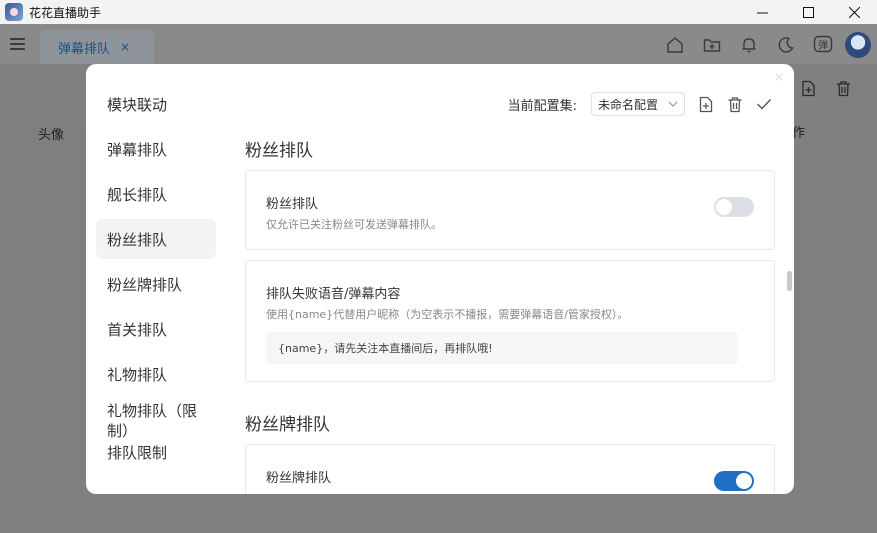 The width and height of the screenshot is (877, 533). I want to click on maximize-button, so click(808, 12).